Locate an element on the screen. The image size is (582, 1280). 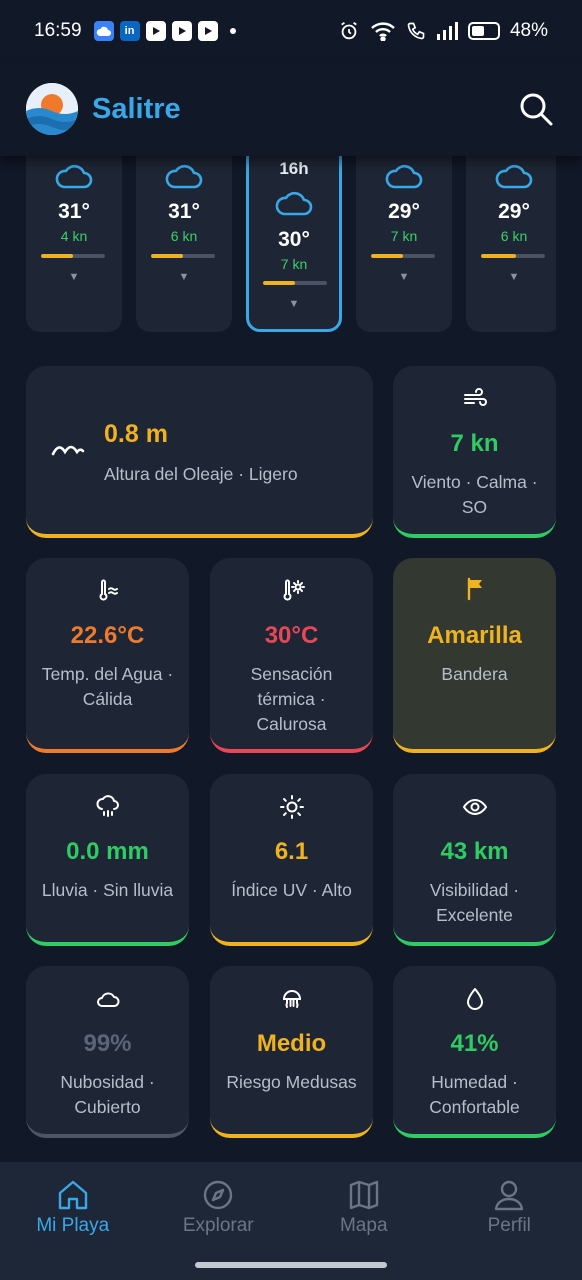
map-icon is located at coordinates (363, 1195).